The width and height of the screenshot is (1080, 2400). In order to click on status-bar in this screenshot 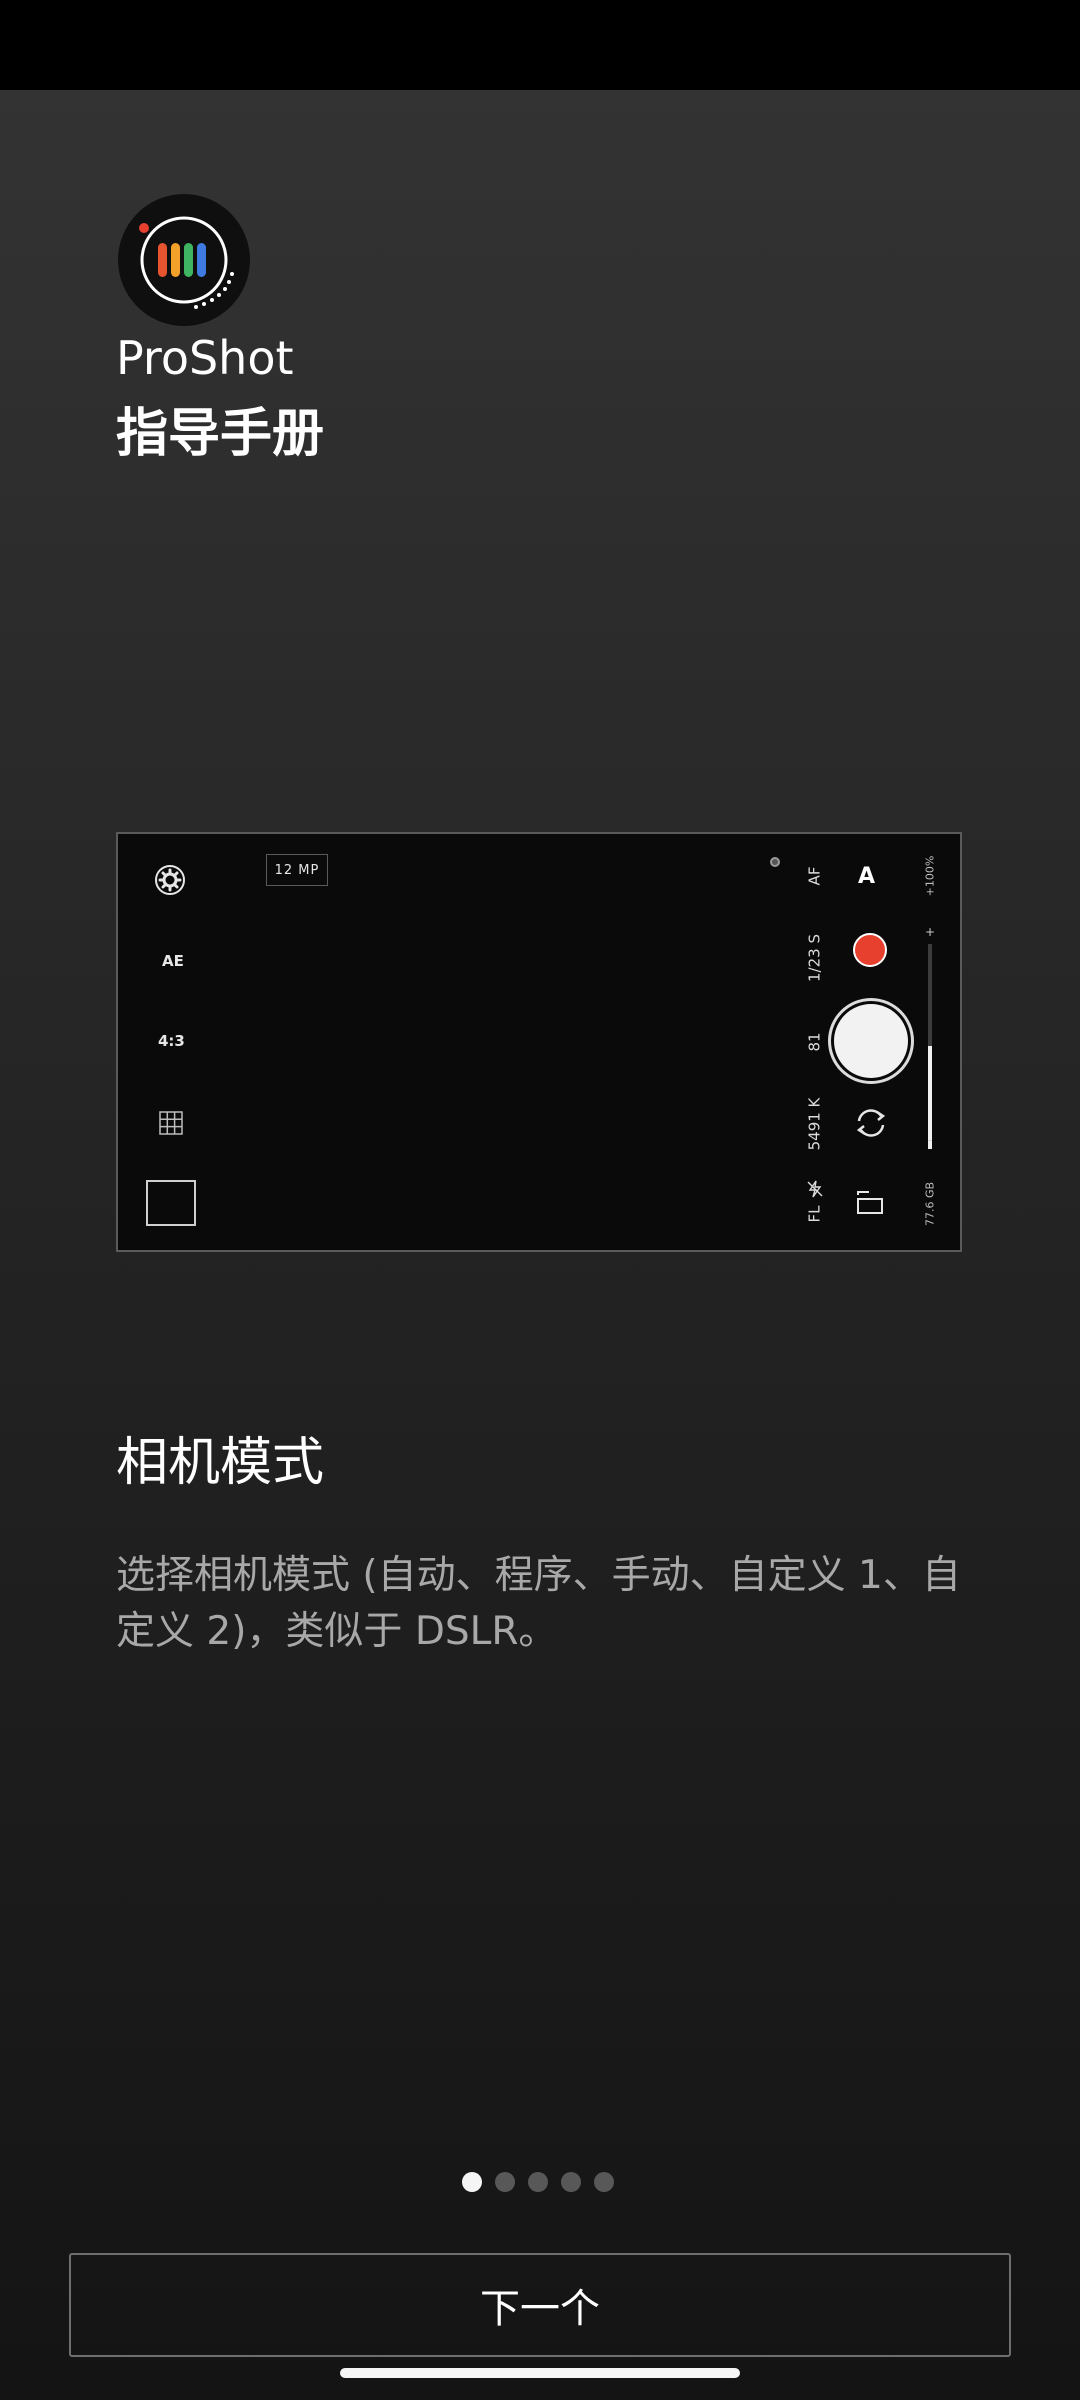, I will do `click(540, 45)`.